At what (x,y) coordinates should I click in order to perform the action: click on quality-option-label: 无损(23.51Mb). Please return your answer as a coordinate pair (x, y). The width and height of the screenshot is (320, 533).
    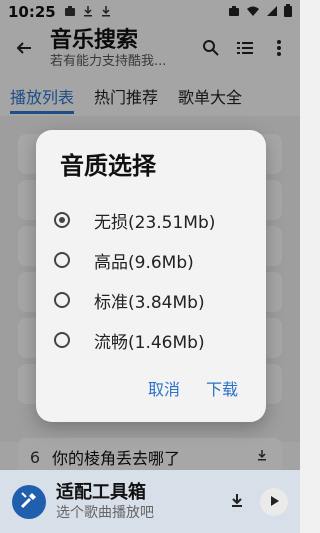
    Looking at the image, I should click on (155, 222).